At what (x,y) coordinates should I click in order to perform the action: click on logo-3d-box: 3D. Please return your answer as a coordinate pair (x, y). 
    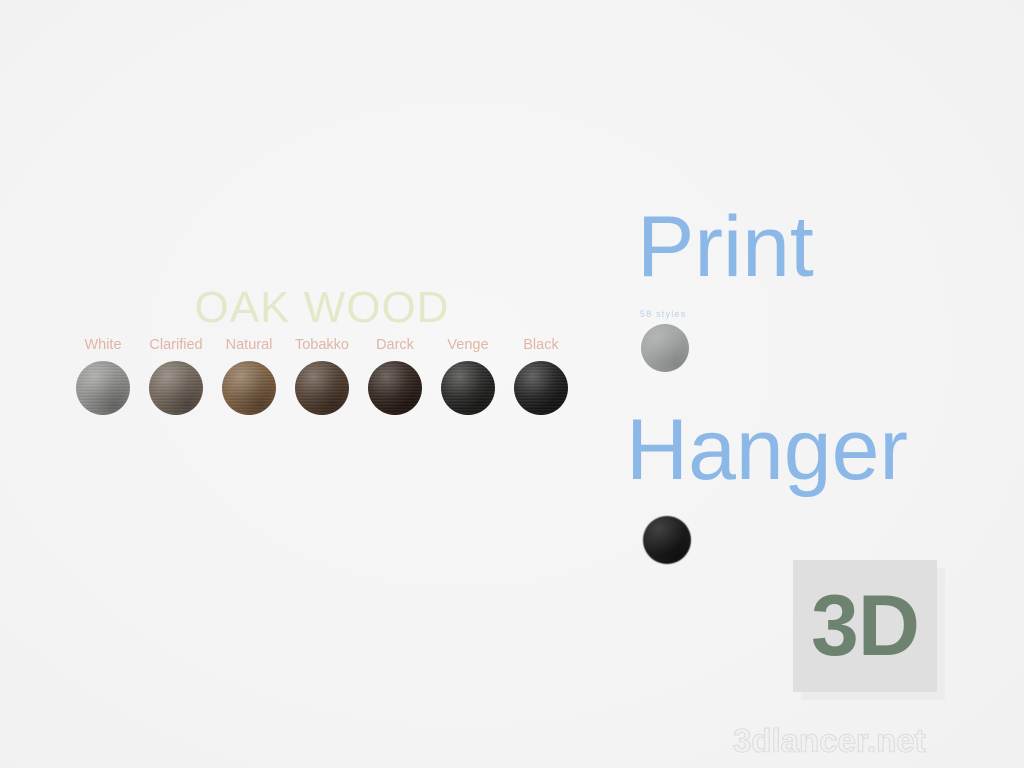
    Looking at the image, I should click on (865, 626).